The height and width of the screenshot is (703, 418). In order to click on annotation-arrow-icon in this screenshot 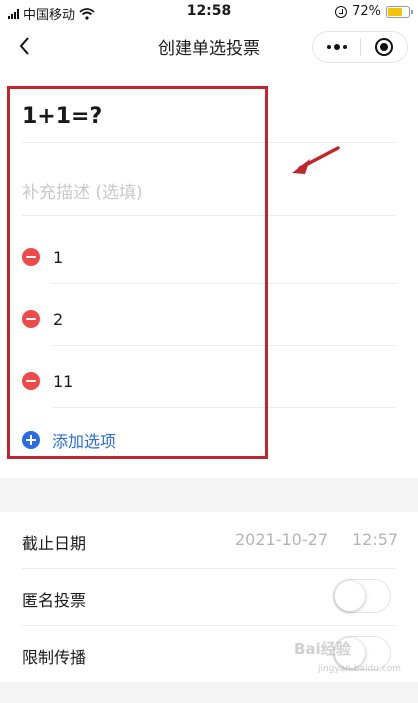, I will do `click(316, 160)`.